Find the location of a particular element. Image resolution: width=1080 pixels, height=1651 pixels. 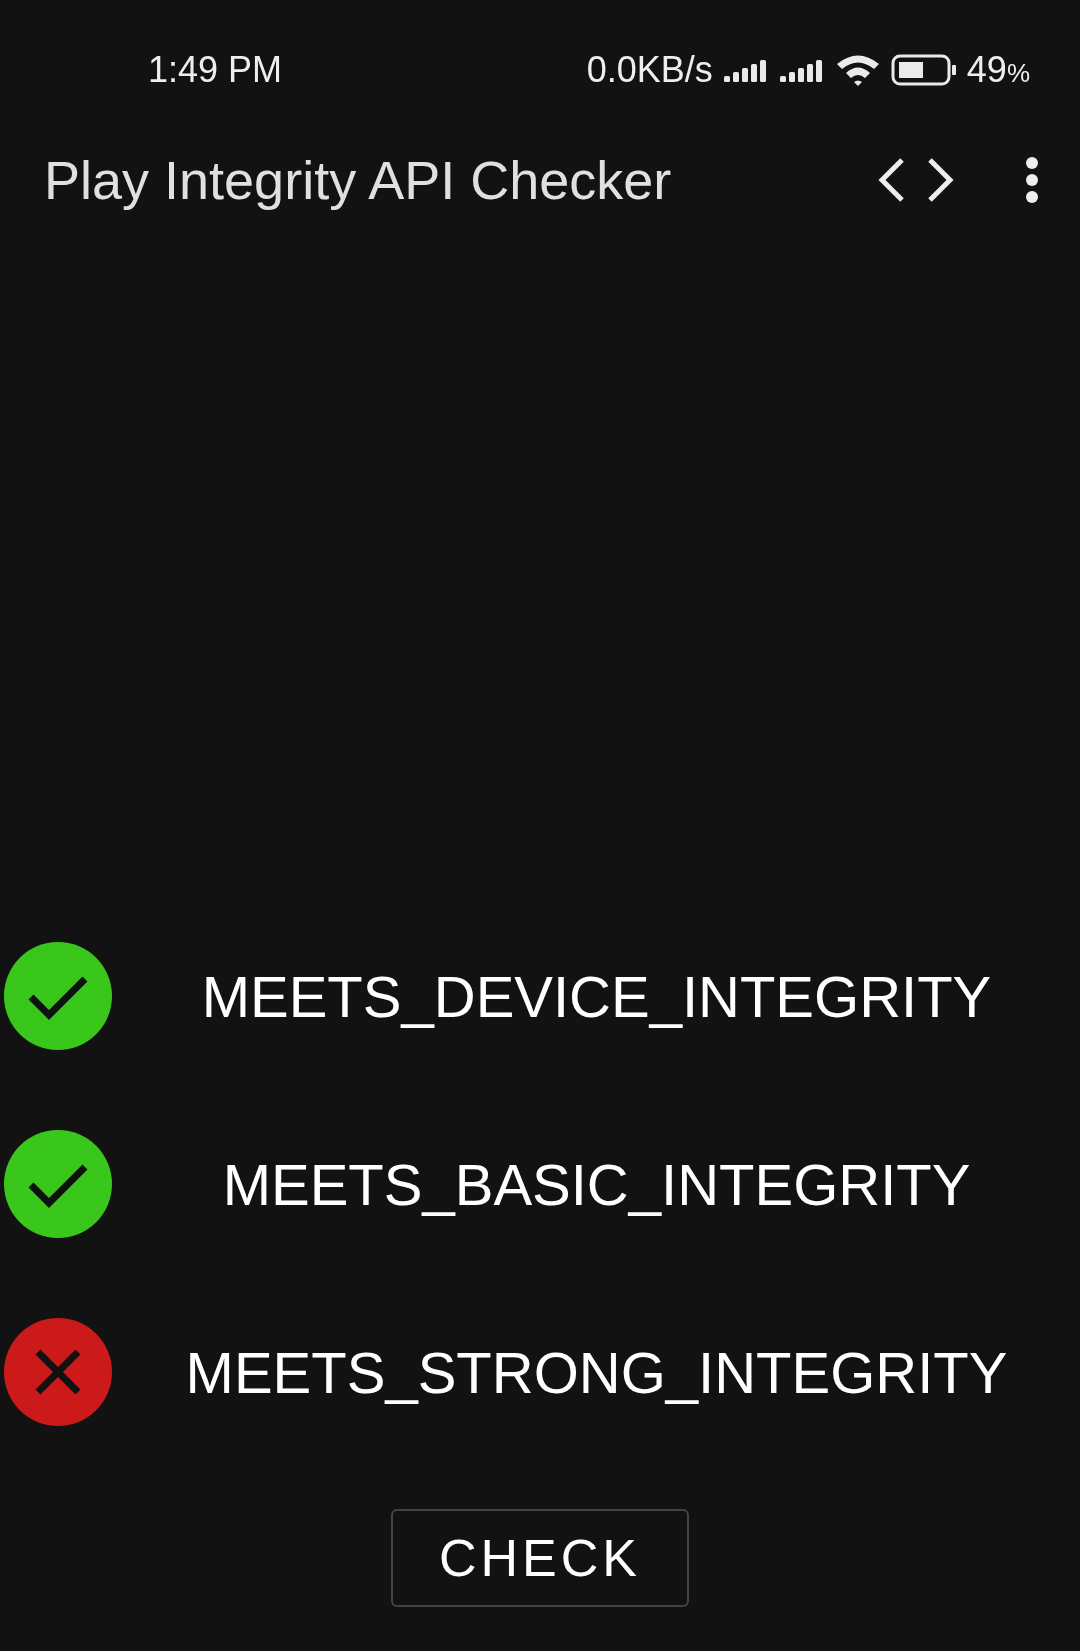

verdict-label: MEETS_DEVICE_INTEGRITY is located at coordinates (596, 996).